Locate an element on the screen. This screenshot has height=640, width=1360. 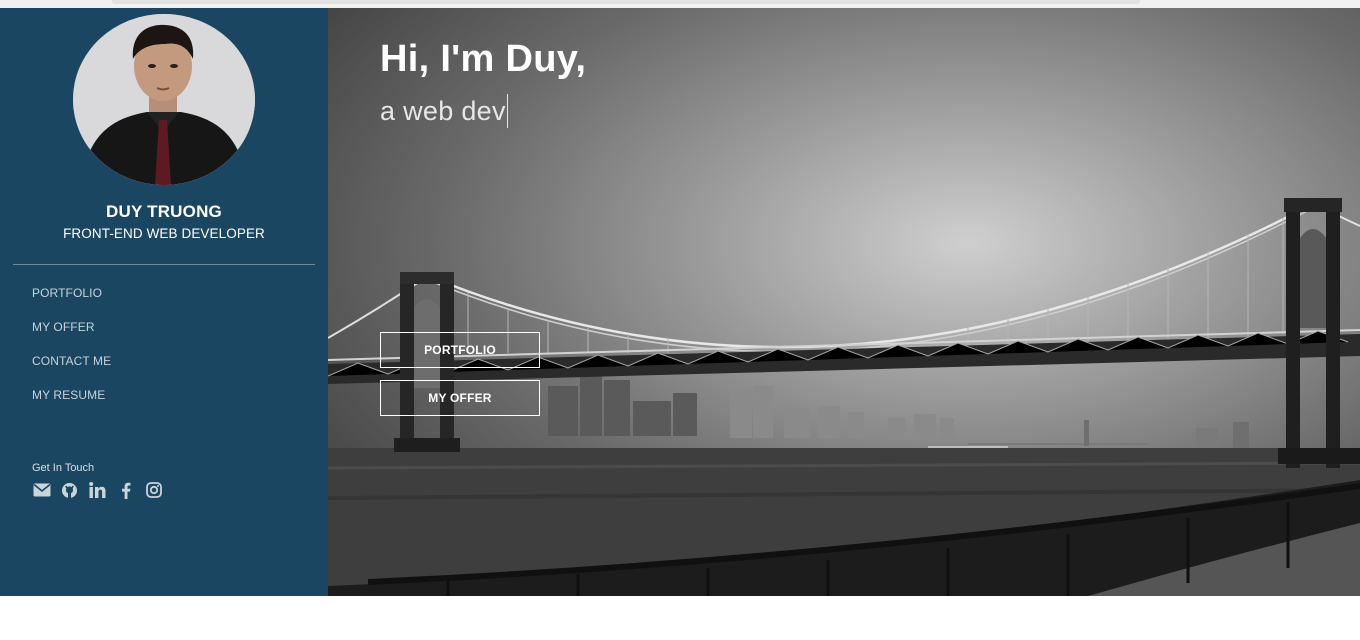
github-icon is located at coordinates (69, 490).